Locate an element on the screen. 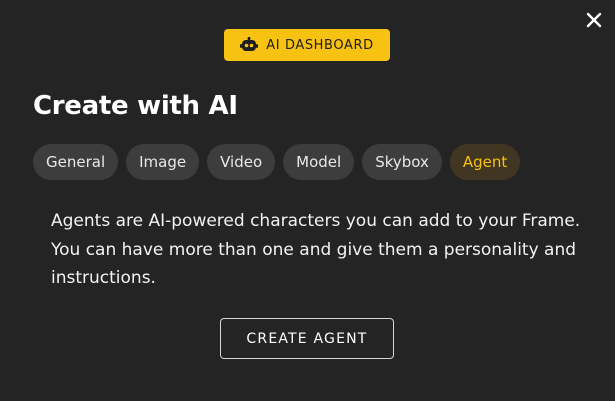  robot-icon is located at coordinates (249, 45).